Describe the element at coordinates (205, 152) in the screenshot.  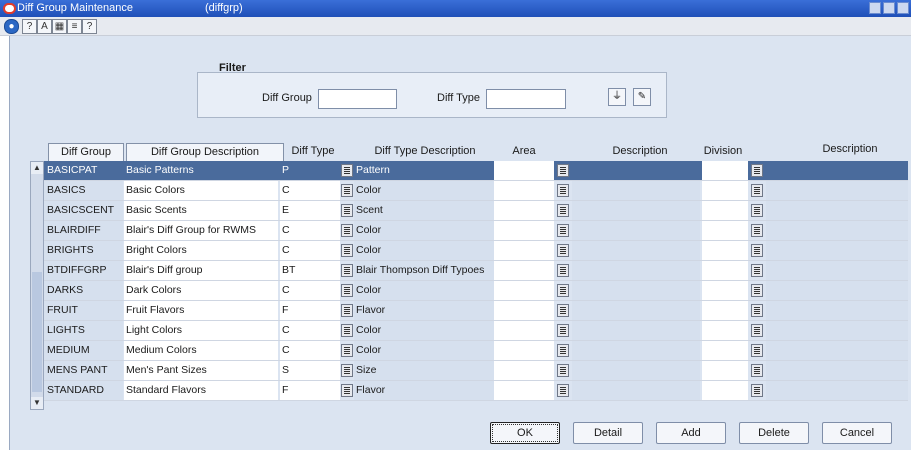
I see `column-header-diff-group-description: Diff Group Description` at that location.